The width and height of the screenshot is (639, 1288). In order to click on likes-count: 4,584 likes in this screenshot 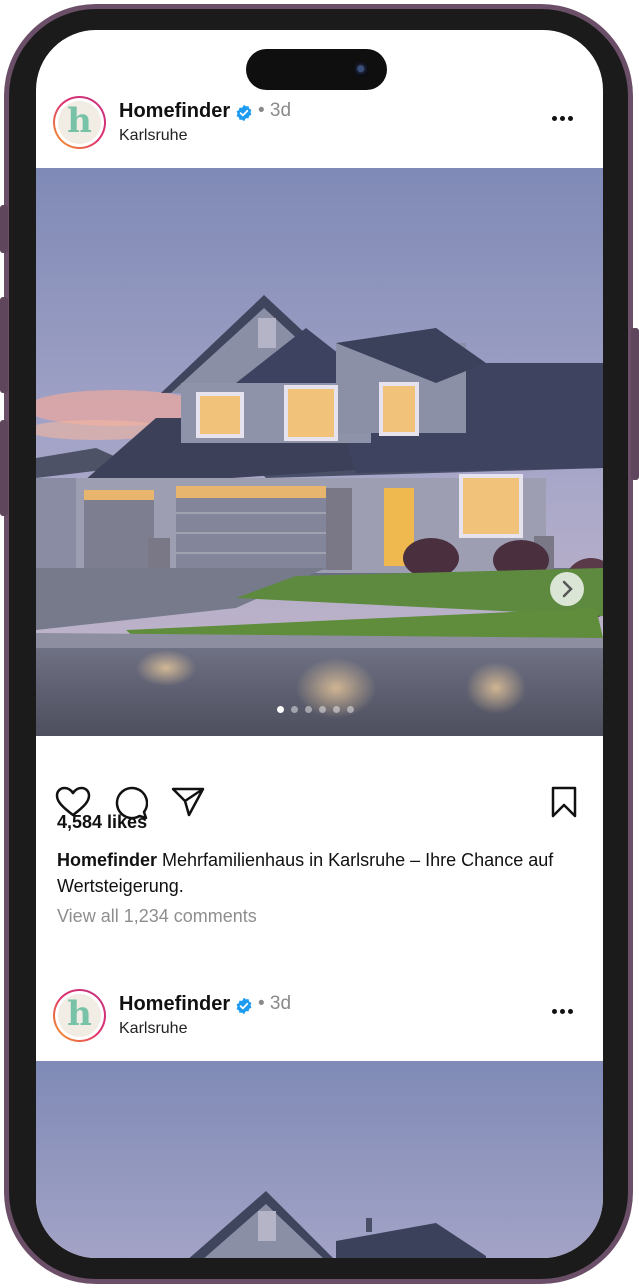, I will do `click(102, 822)`.